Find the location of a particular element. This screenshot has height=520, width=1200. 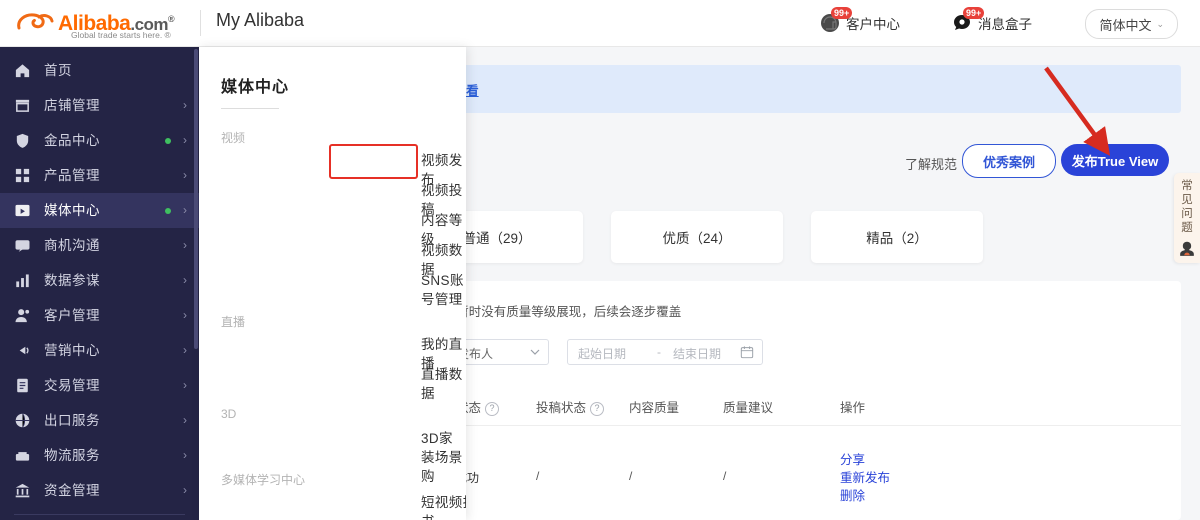

sidebar-item-9: 交易管理 › is located at coordinates (99, 385).